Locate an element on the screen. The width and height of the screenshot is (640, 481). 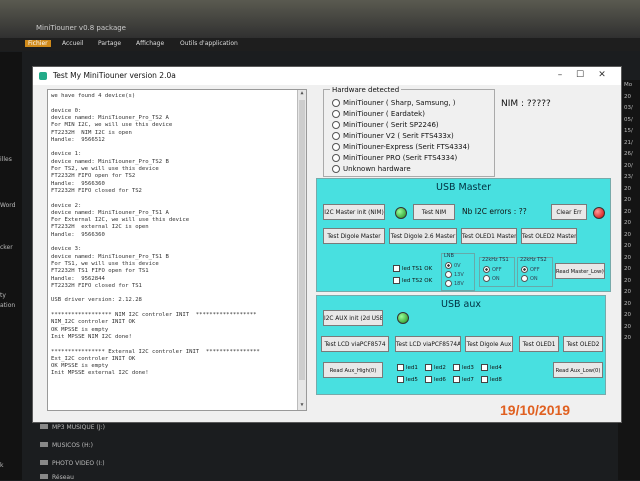
led-ts2-checkbox: led TS2 OK is located at coordinates (412, 280).